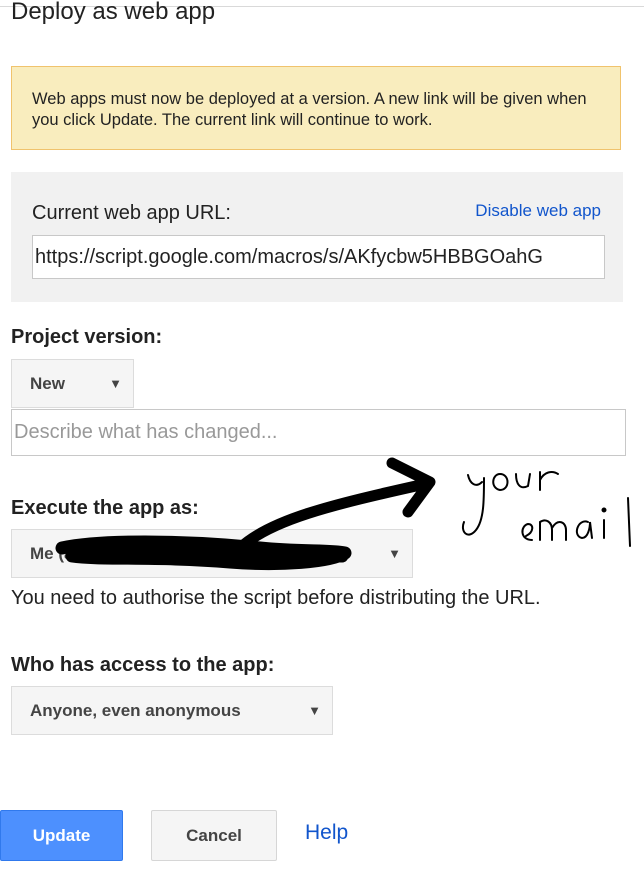  Describe the element at coordinates (214, 835) in the screenshot. I see `cancel-button: Cancel` at that location.